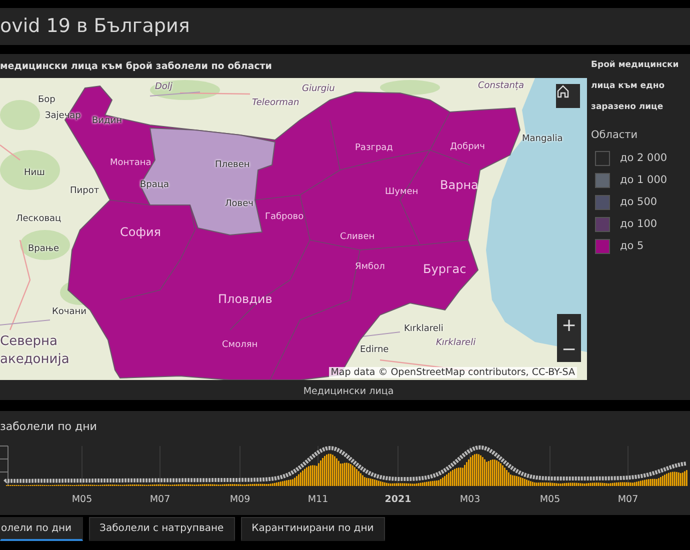 Image resolution: width=690 pixels, height=550 pixels. What do you see at coordinates (632, 246) in the screenshot?
I see `legend-label: до 5` at bounding box center [632, 246].